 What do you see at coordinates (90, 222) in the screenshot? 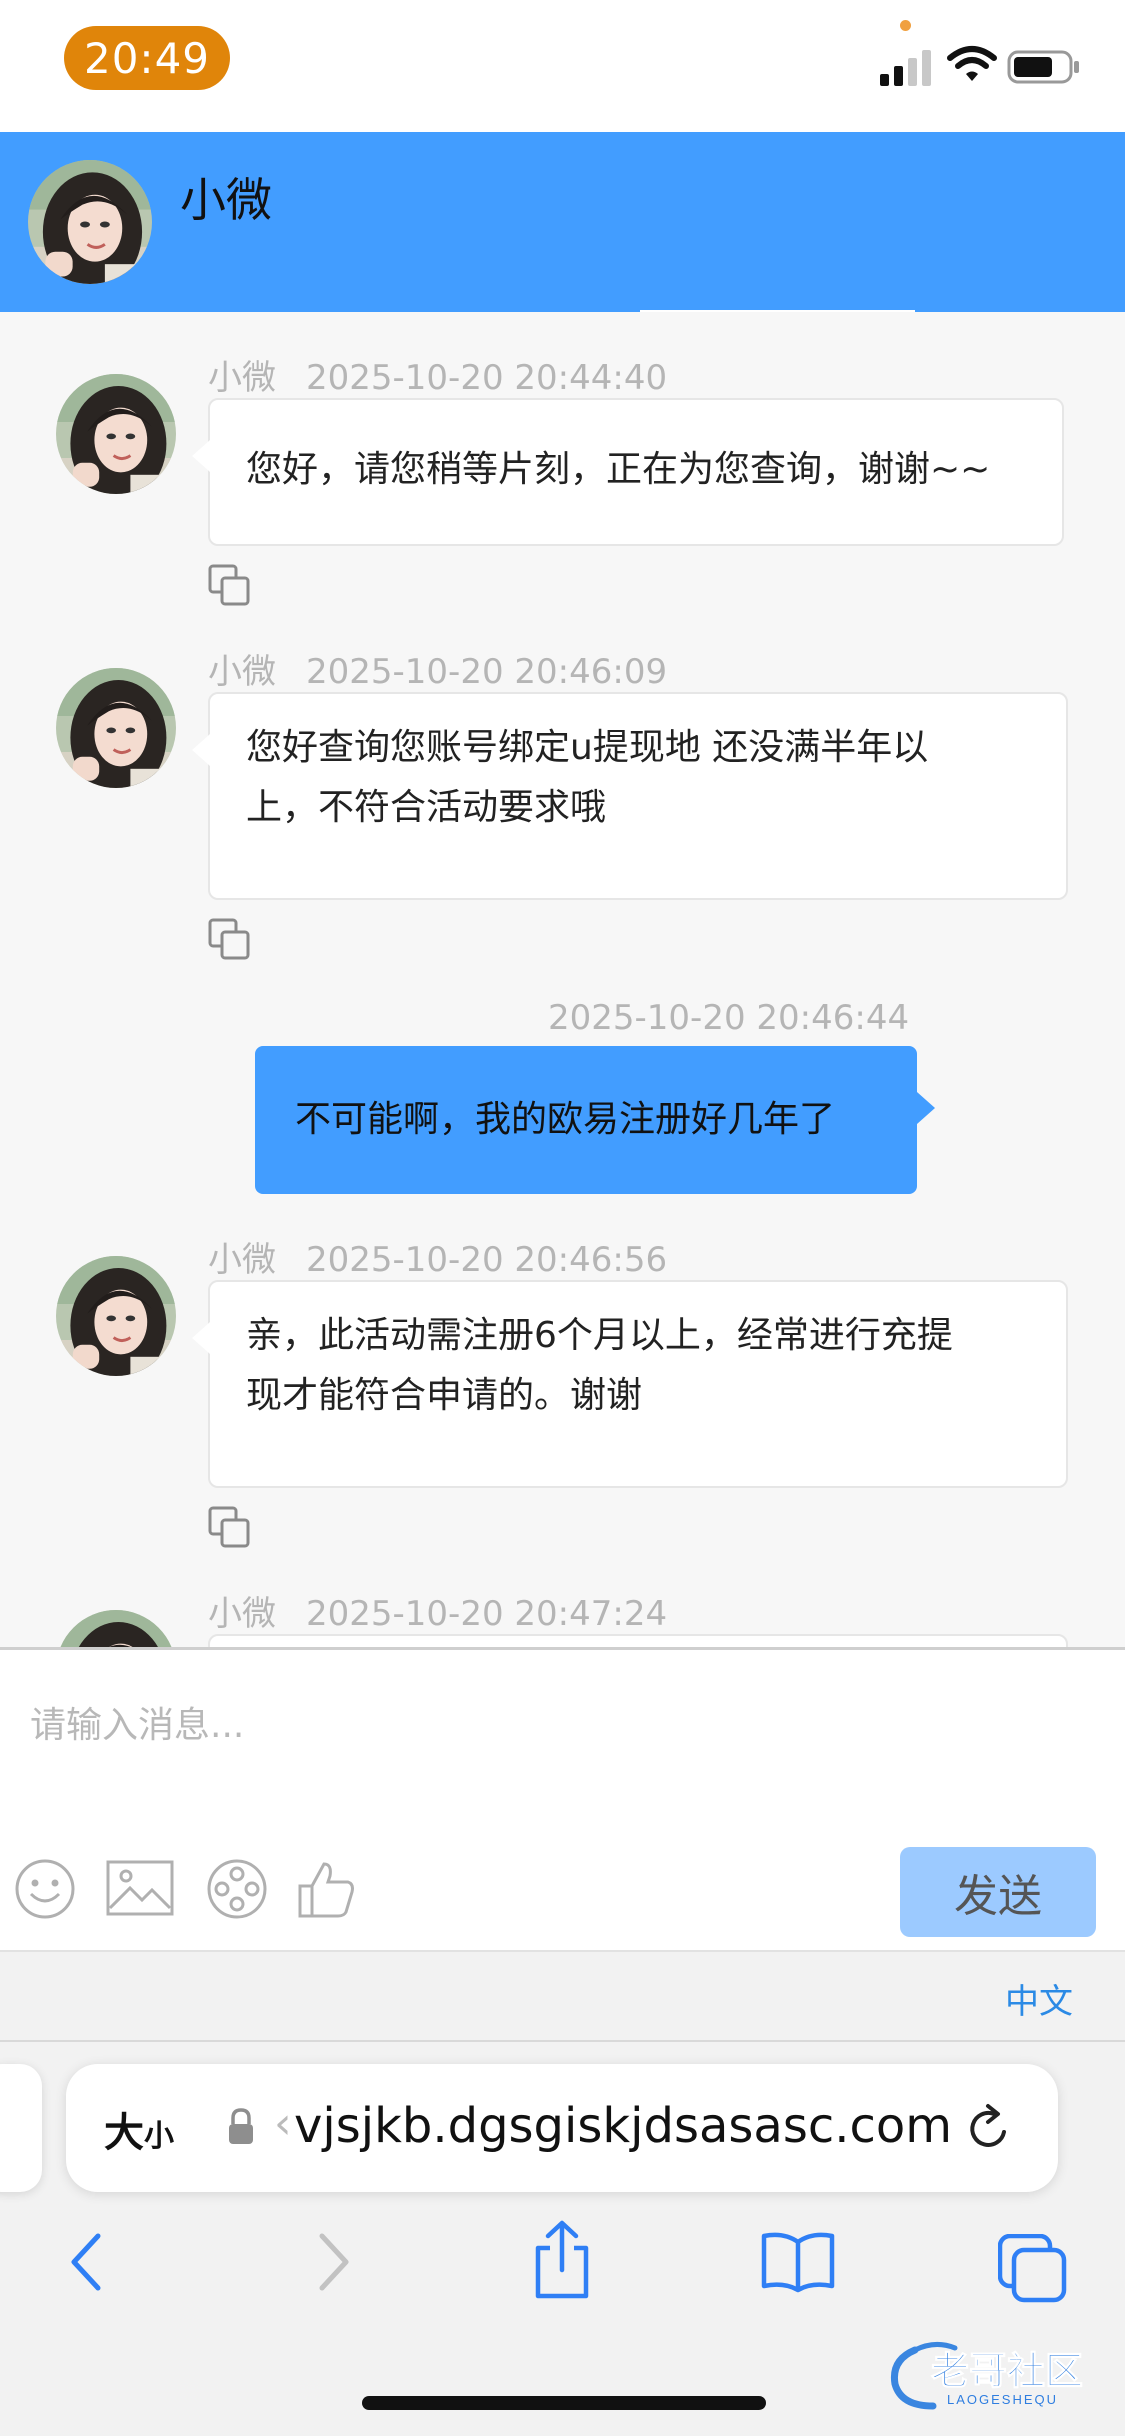
I see `header-avatar` at bounding box center [90, 222].